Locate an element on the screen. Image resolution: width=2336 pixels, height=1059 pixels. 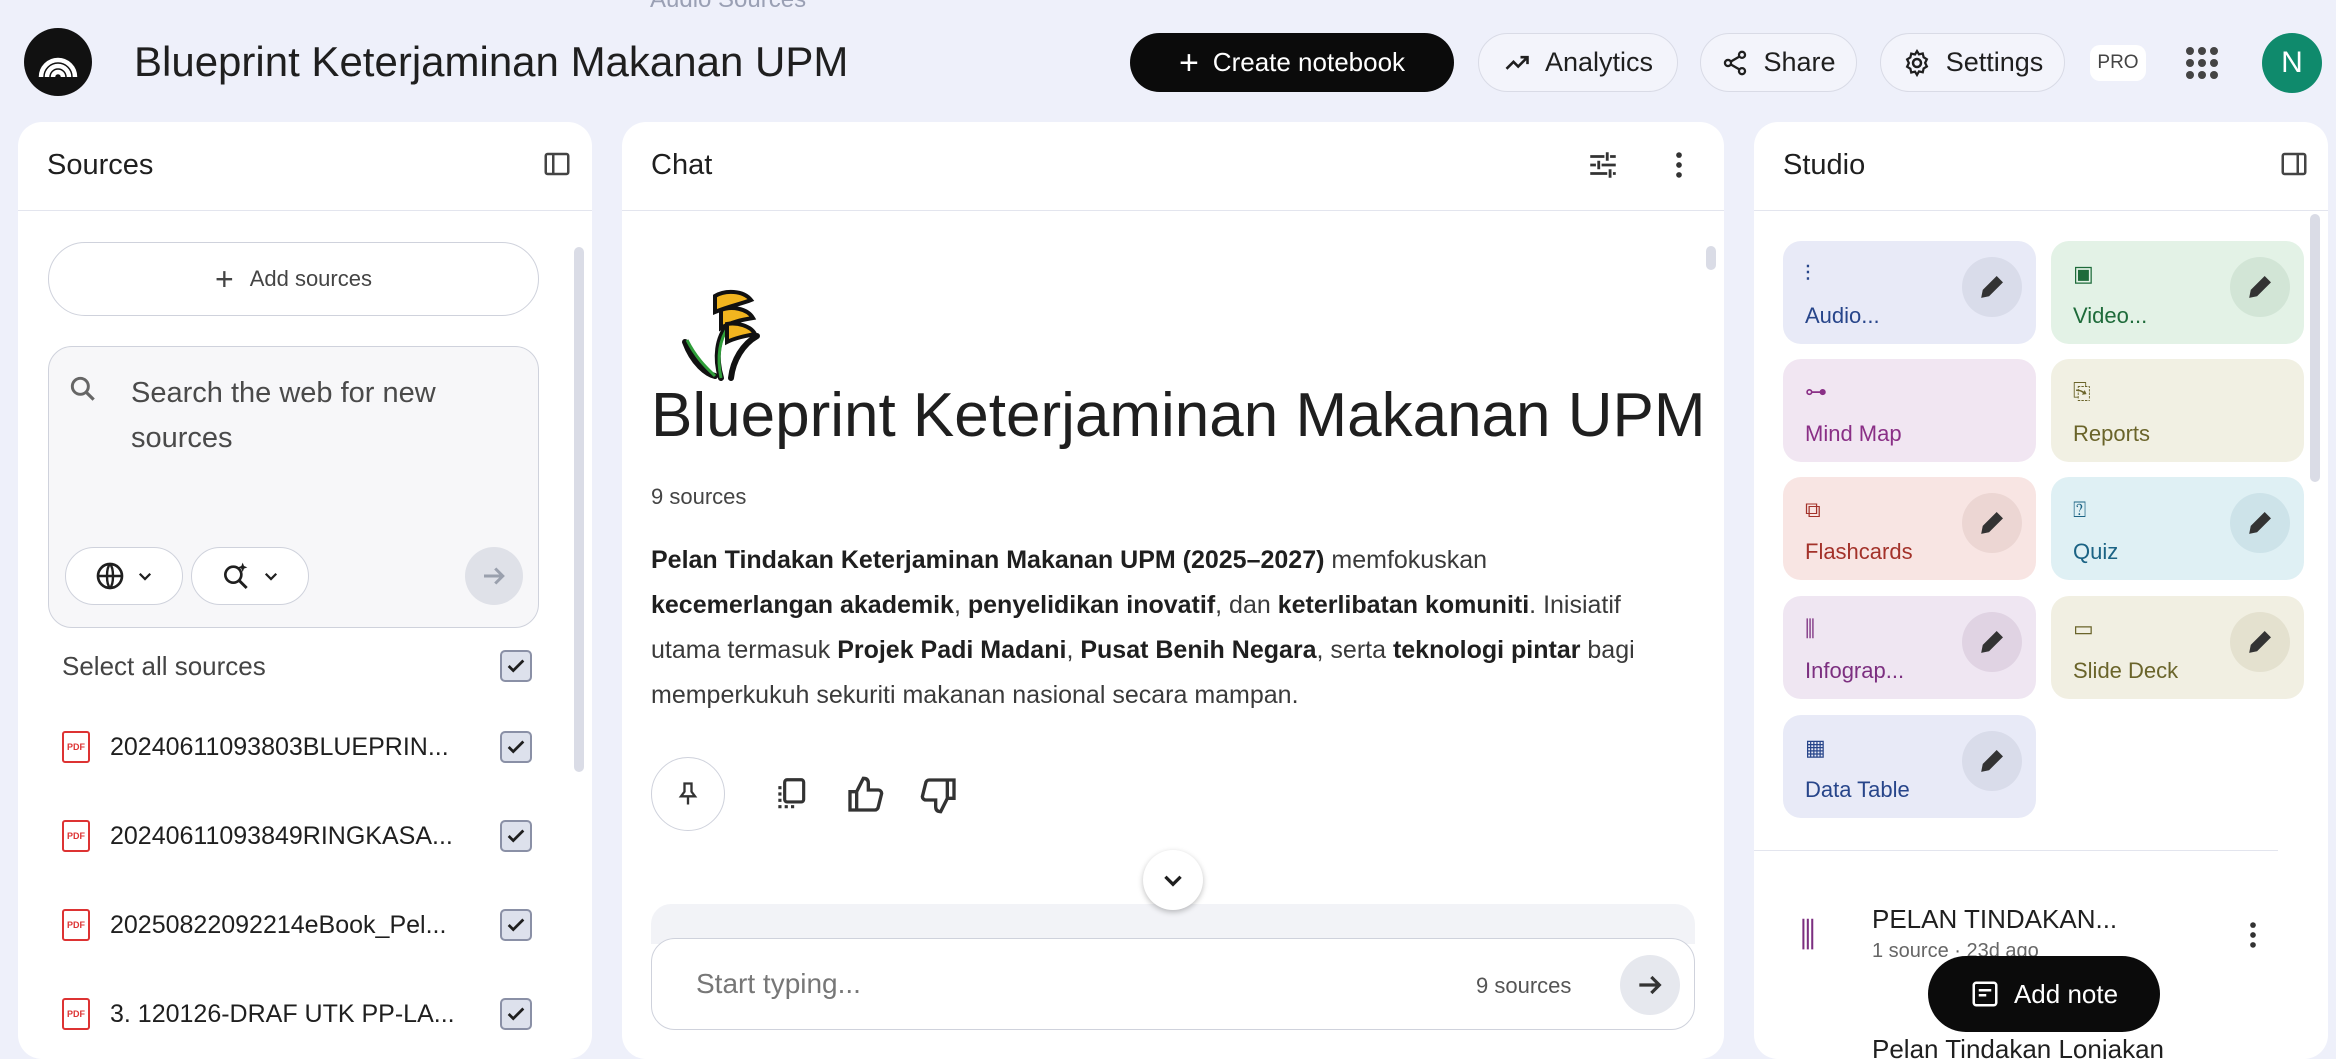
share-icon is located at coordinates (1735, 62).